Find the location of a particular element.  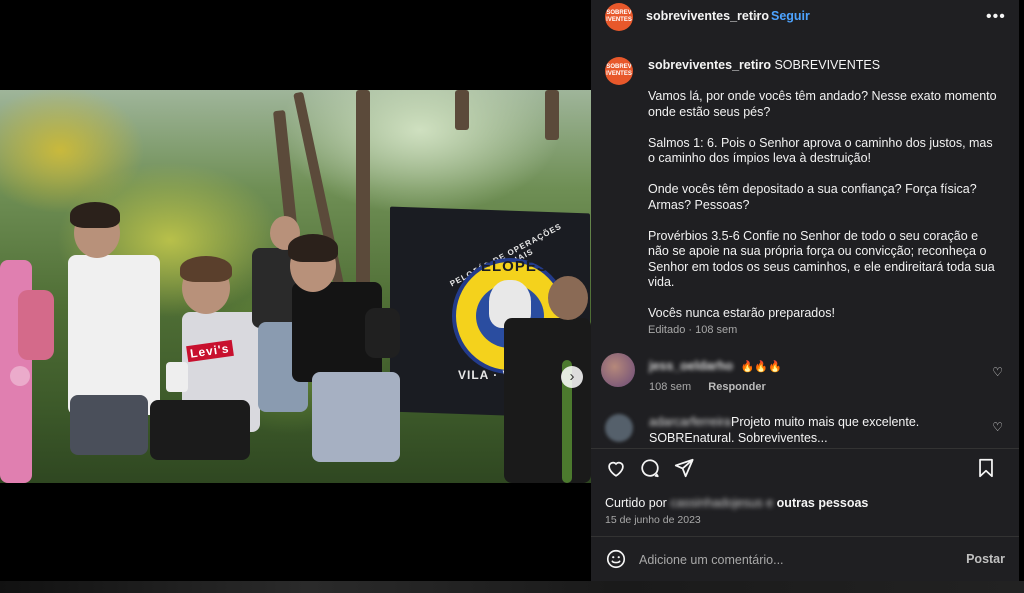

follow-button: Seguir is located at coordinates (790, 16).